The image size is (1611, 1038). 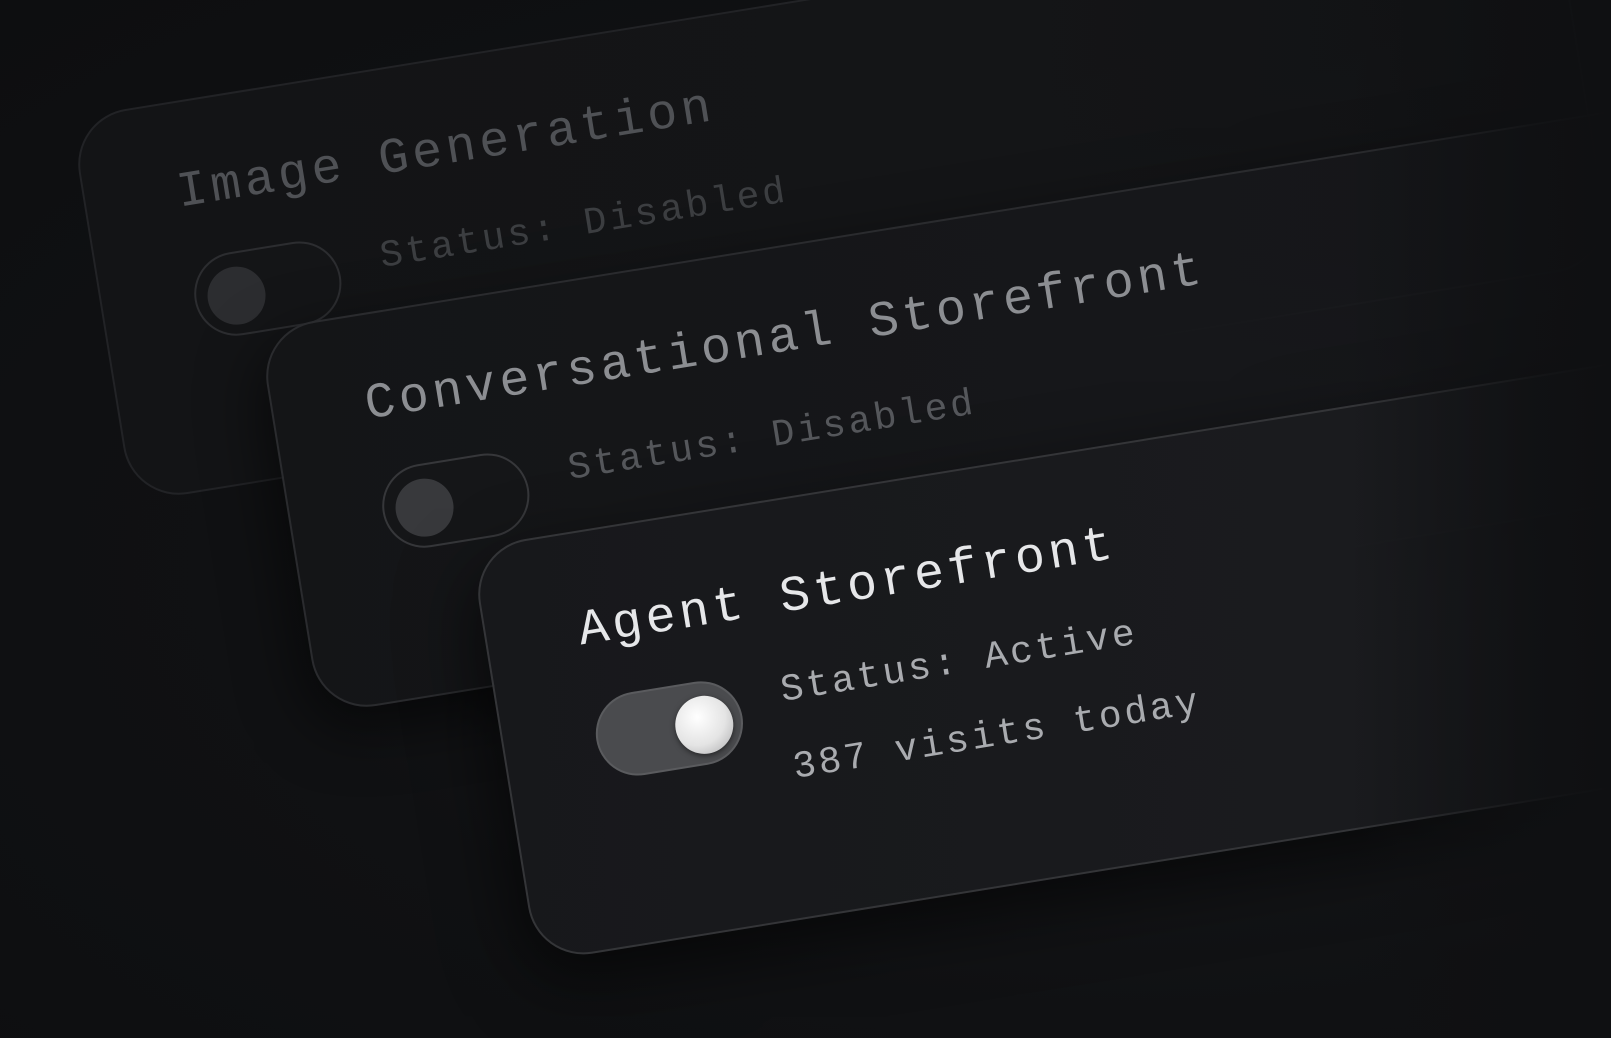 I want to click on feature-toggle-on, so click(x=669, y=728).